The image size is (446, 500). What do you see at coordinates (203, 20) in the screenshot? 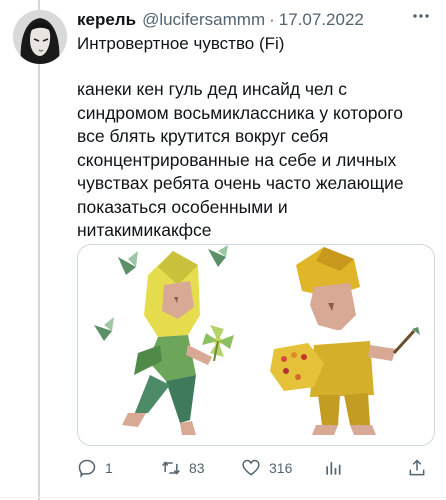
I see `user-handle: @lucifersammm` at bounding box center [203, 20].